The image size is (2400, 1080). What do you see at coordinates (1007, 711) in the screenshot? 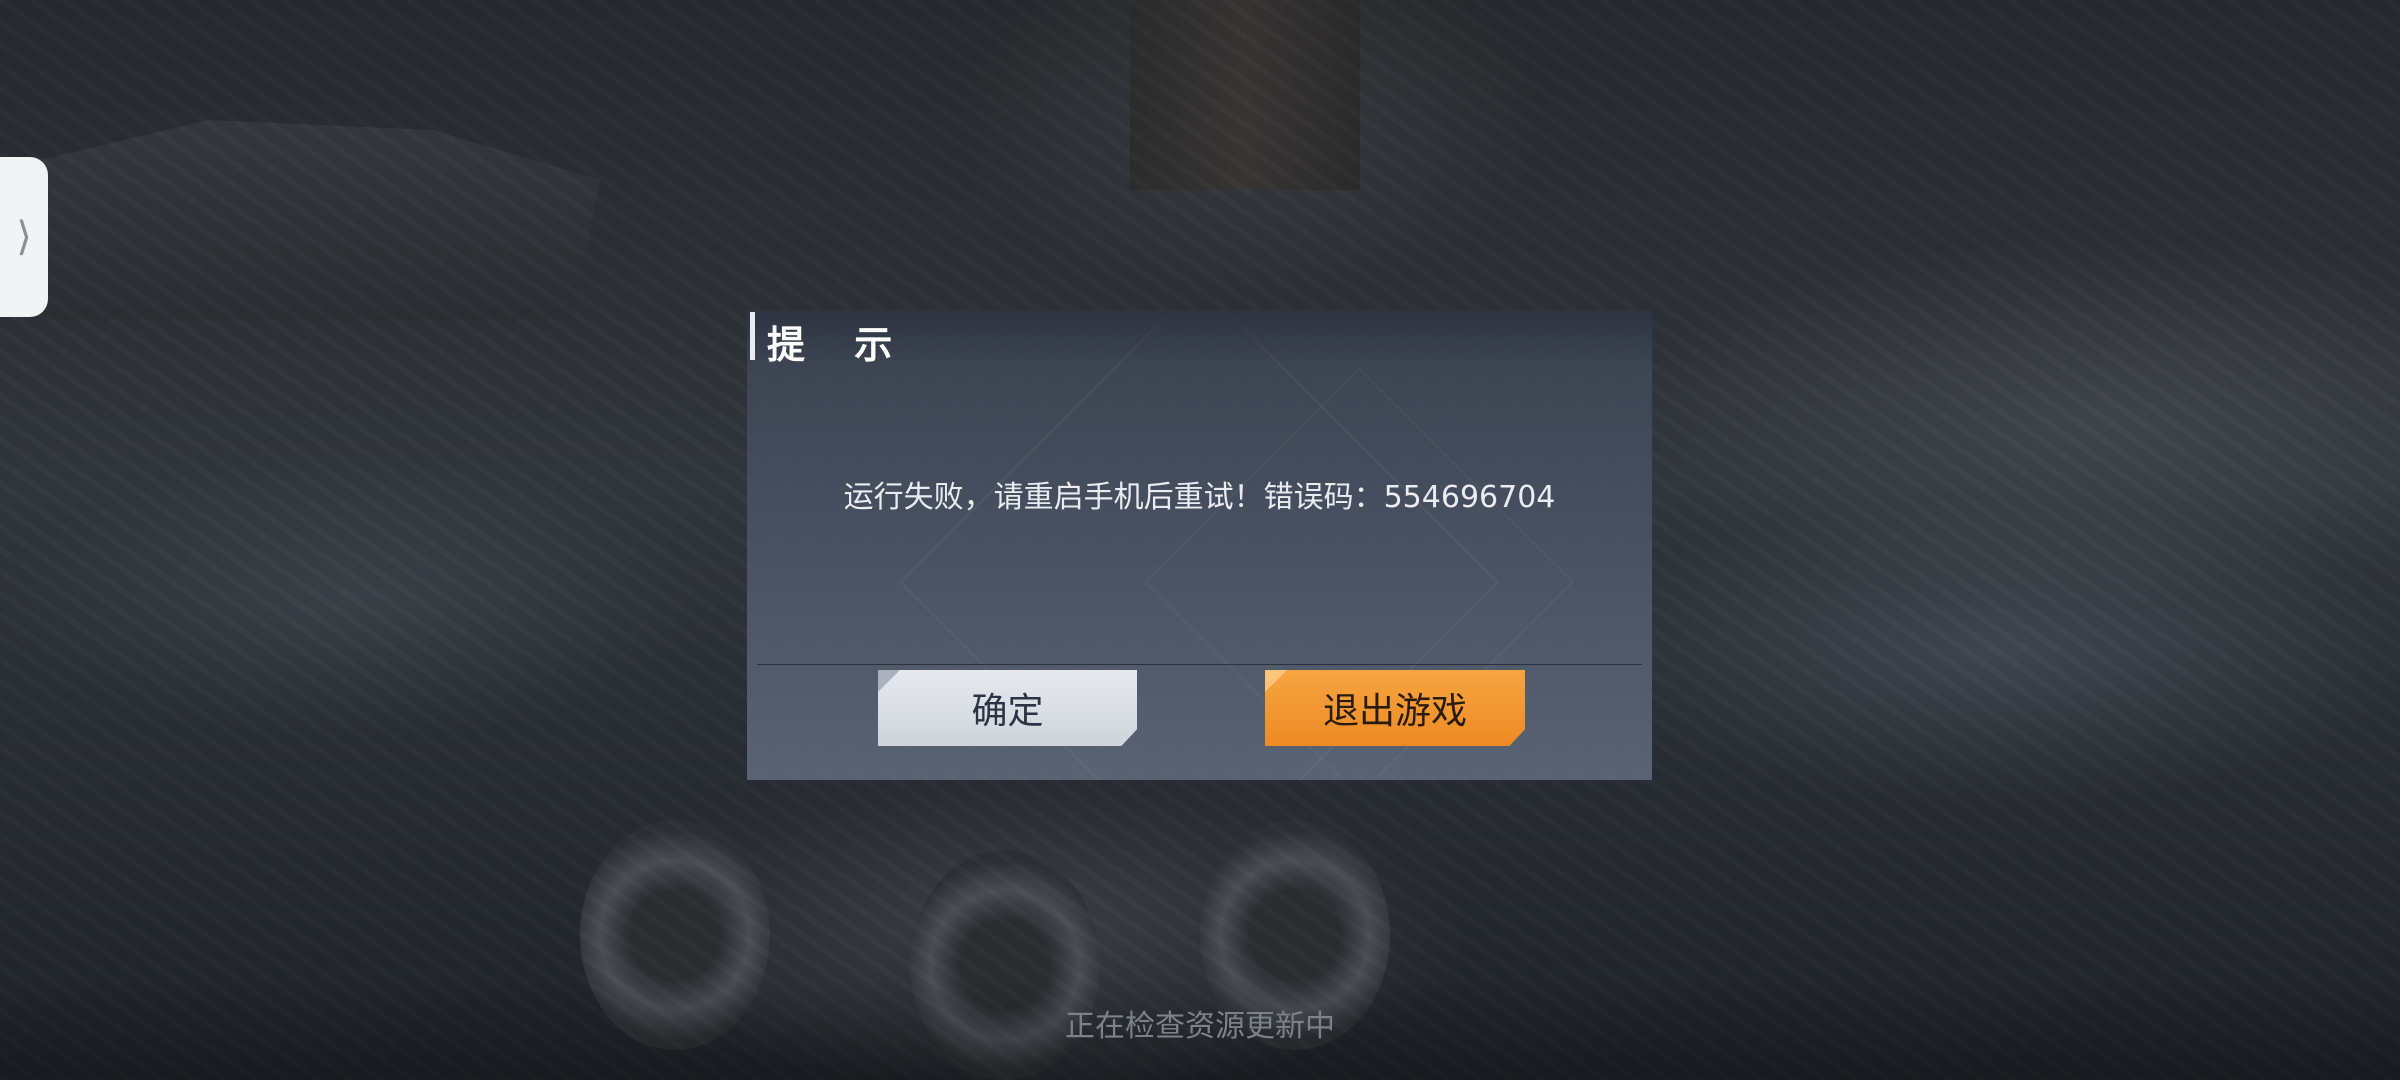
I see `confirm-button-label: 确定` at bounding box center [1007, 711].